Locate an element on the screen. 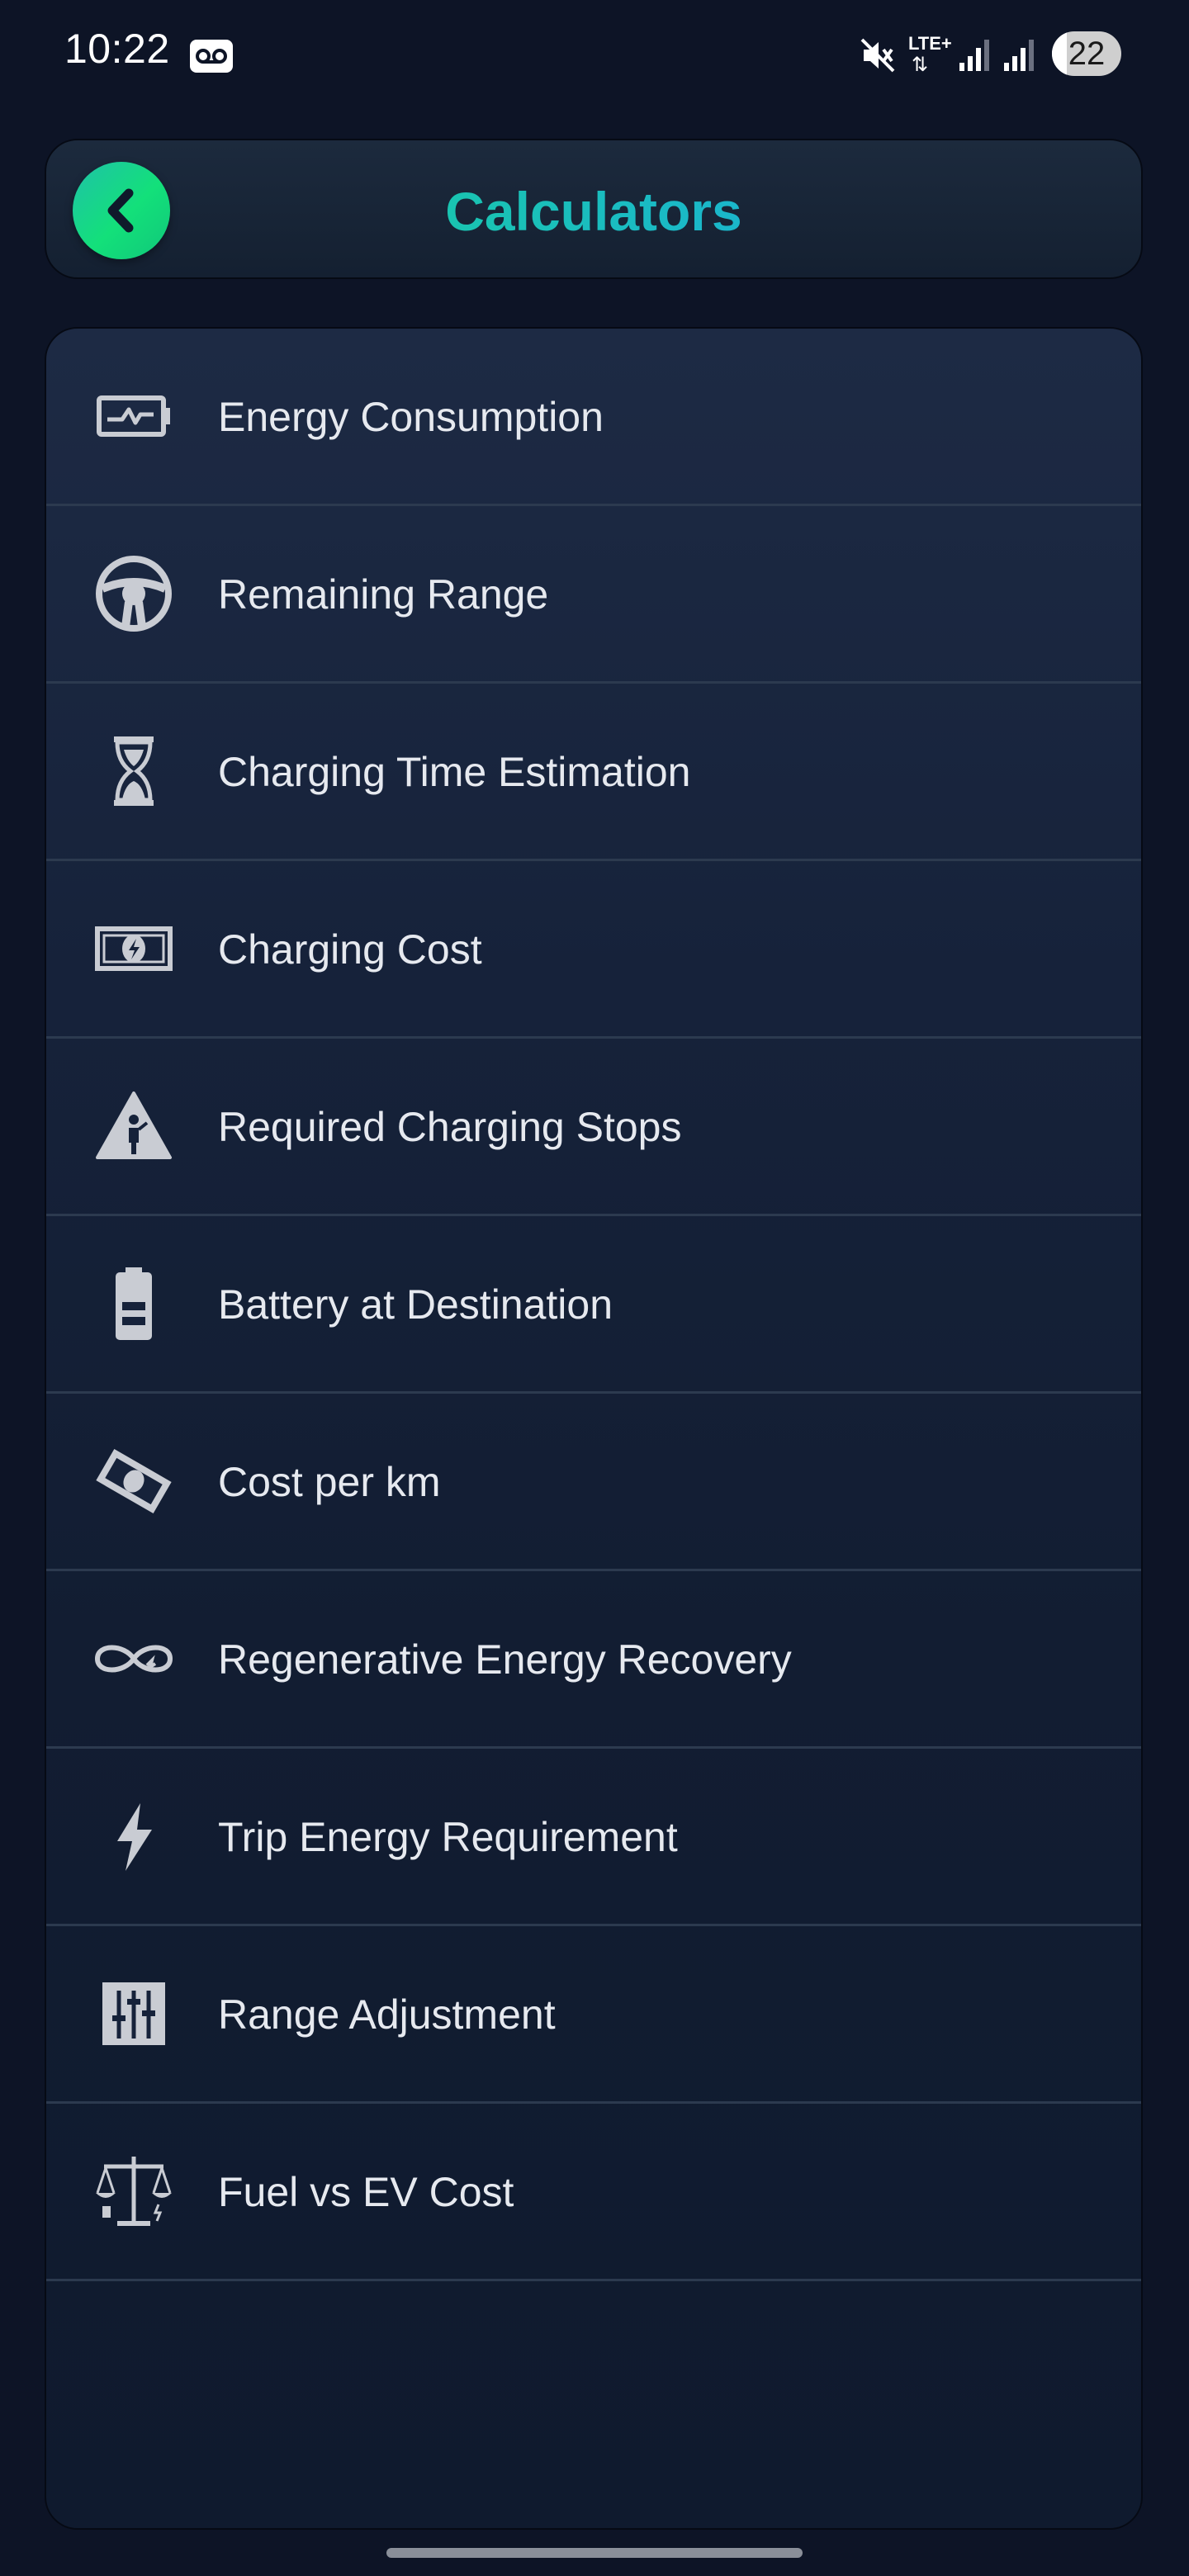 The image size is (1189, 2576). battery-percent: 22 is located at coordinates (1087, 54).